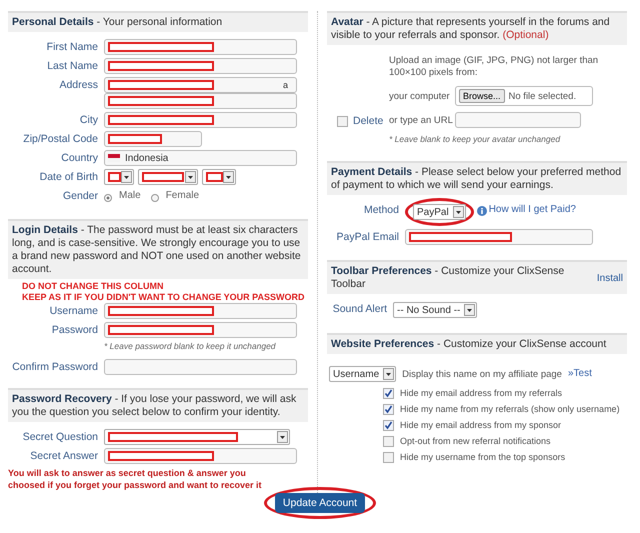 This screenshot has width=640, height=533. I want to click on dropdown: -- No Sound --, so click(435, 310).